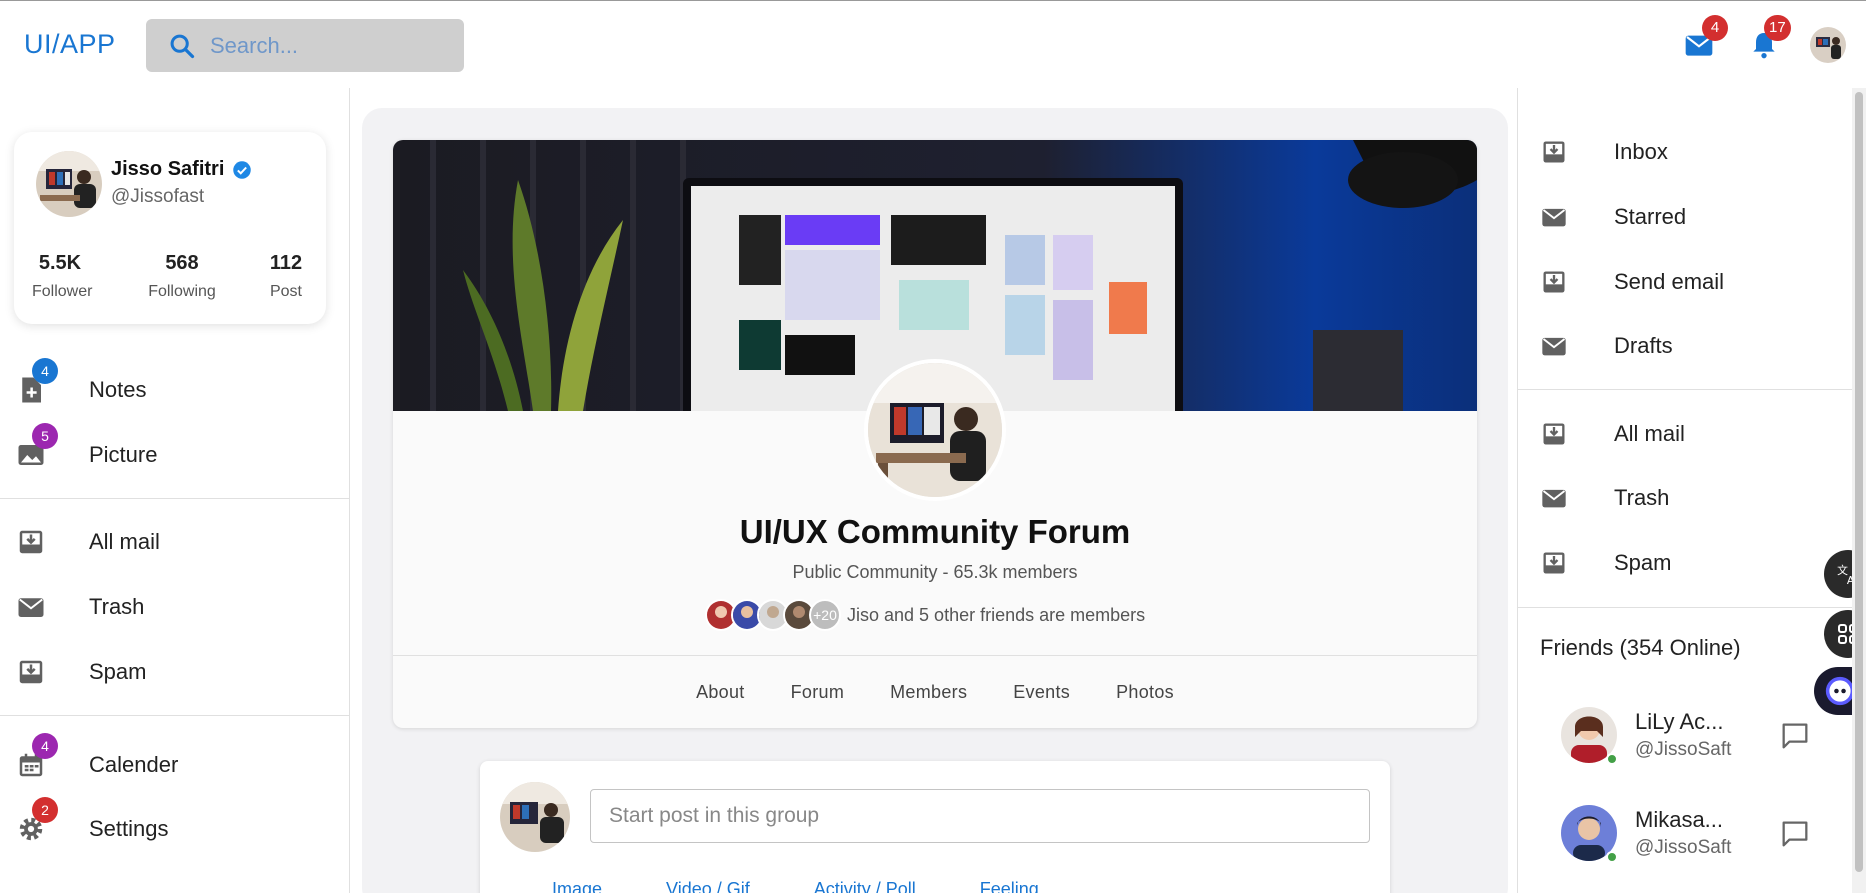 The width and height of the screenshot is (1866, 893). I want to click on friend-item: LiLy Ac... @JissoSaft, so click(1685, 739).